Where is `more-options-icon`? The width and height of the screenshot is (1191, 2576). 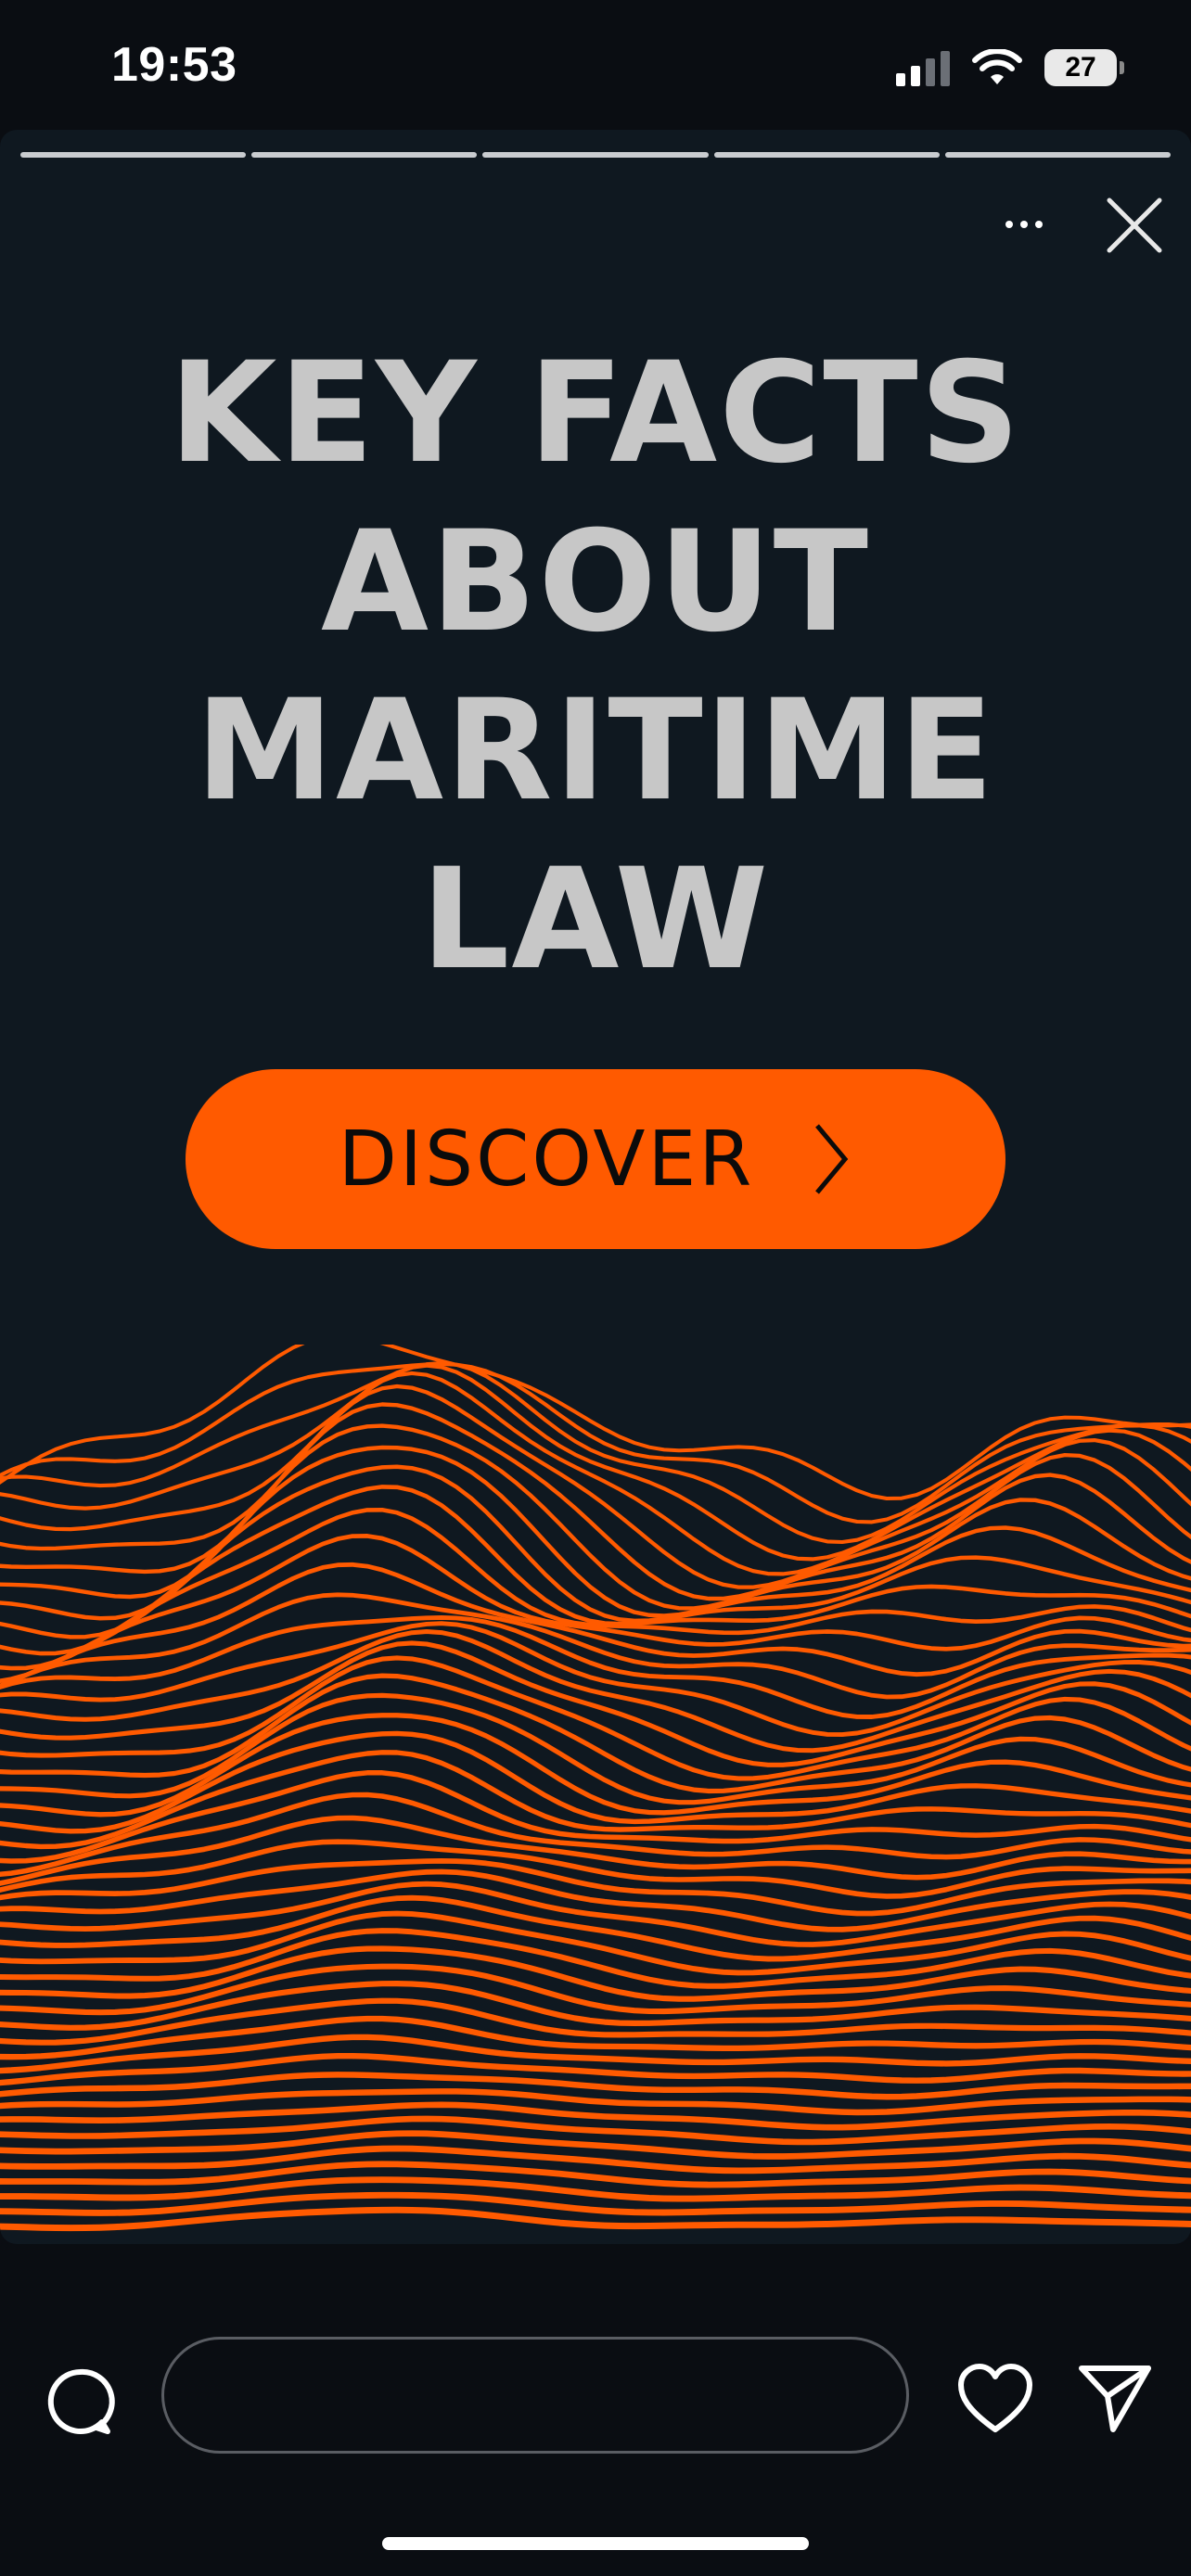 more-options-icon is located at coordinates (1024, 224).